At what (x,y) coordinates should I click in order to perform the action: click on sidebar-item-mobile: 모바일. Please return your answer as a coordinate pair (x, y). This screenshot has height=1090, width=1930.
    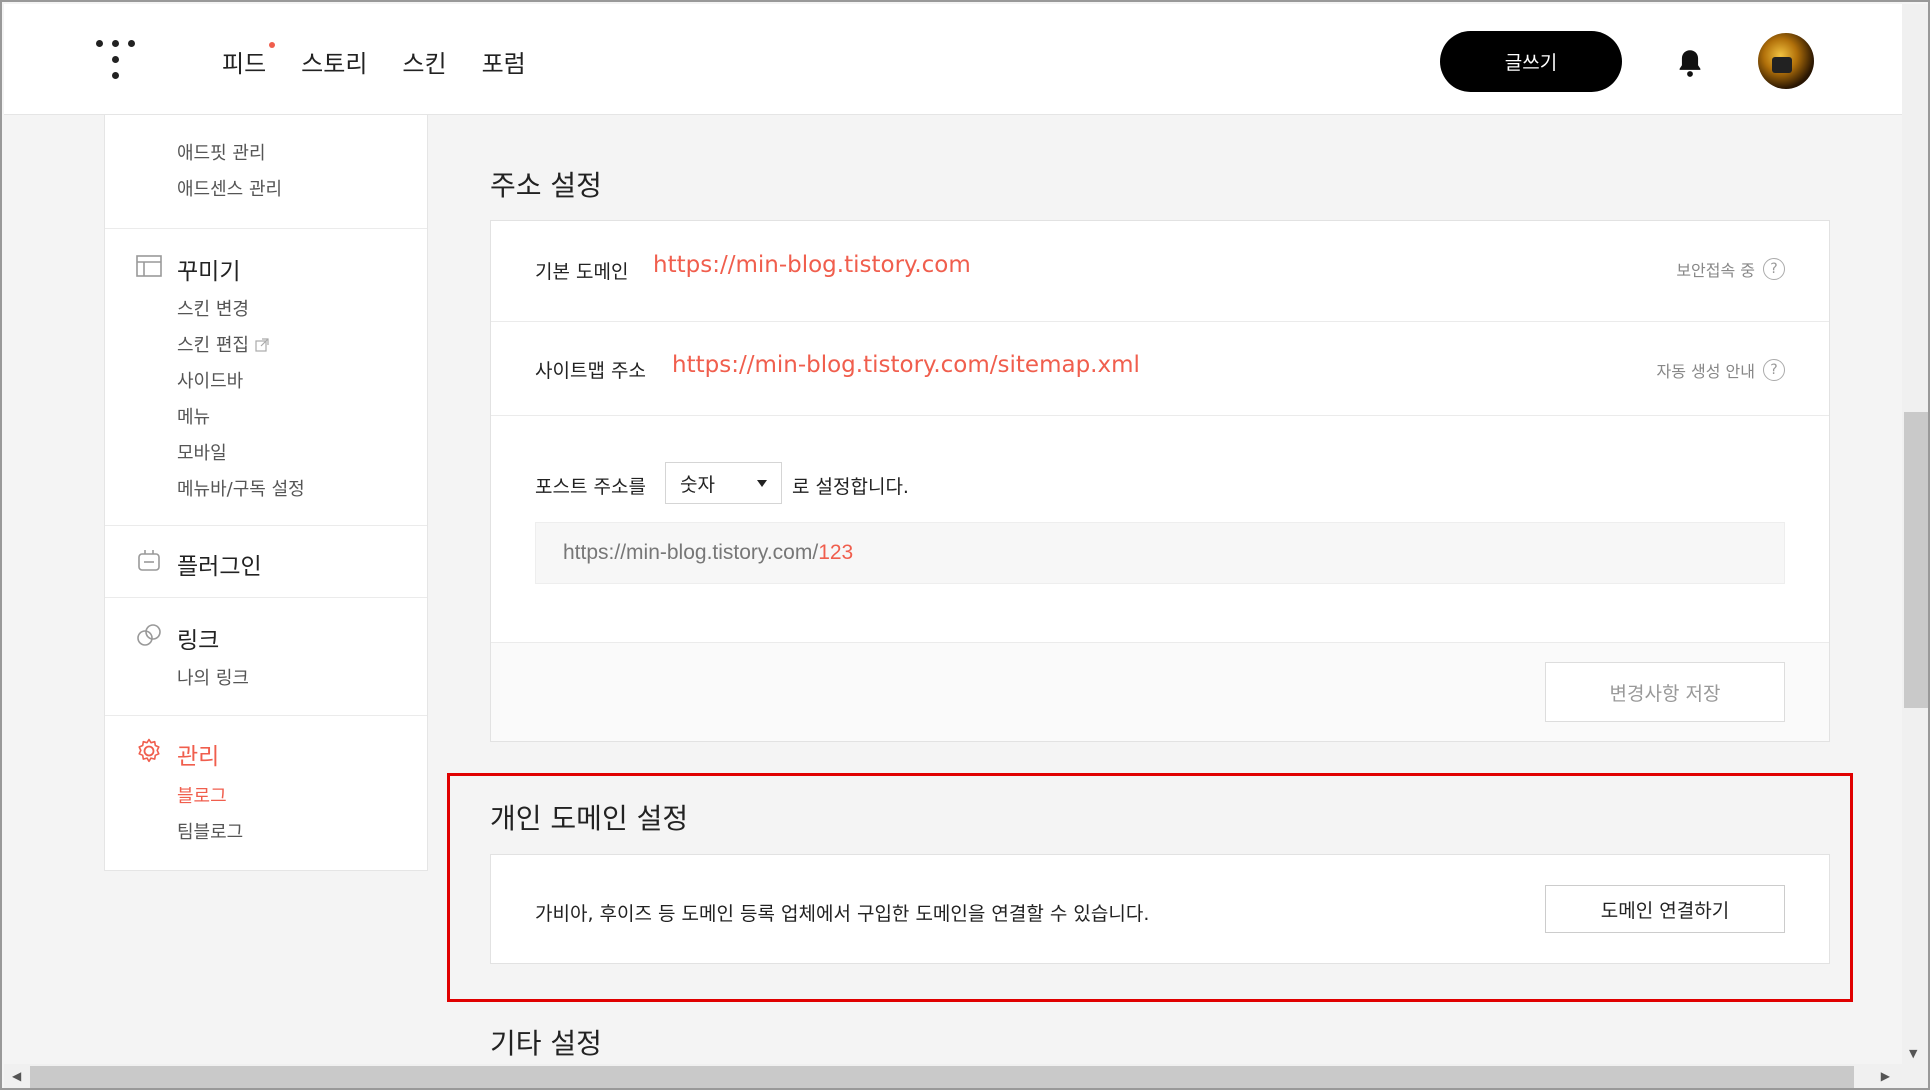
    Looking at the image, I should click on (202, 452).